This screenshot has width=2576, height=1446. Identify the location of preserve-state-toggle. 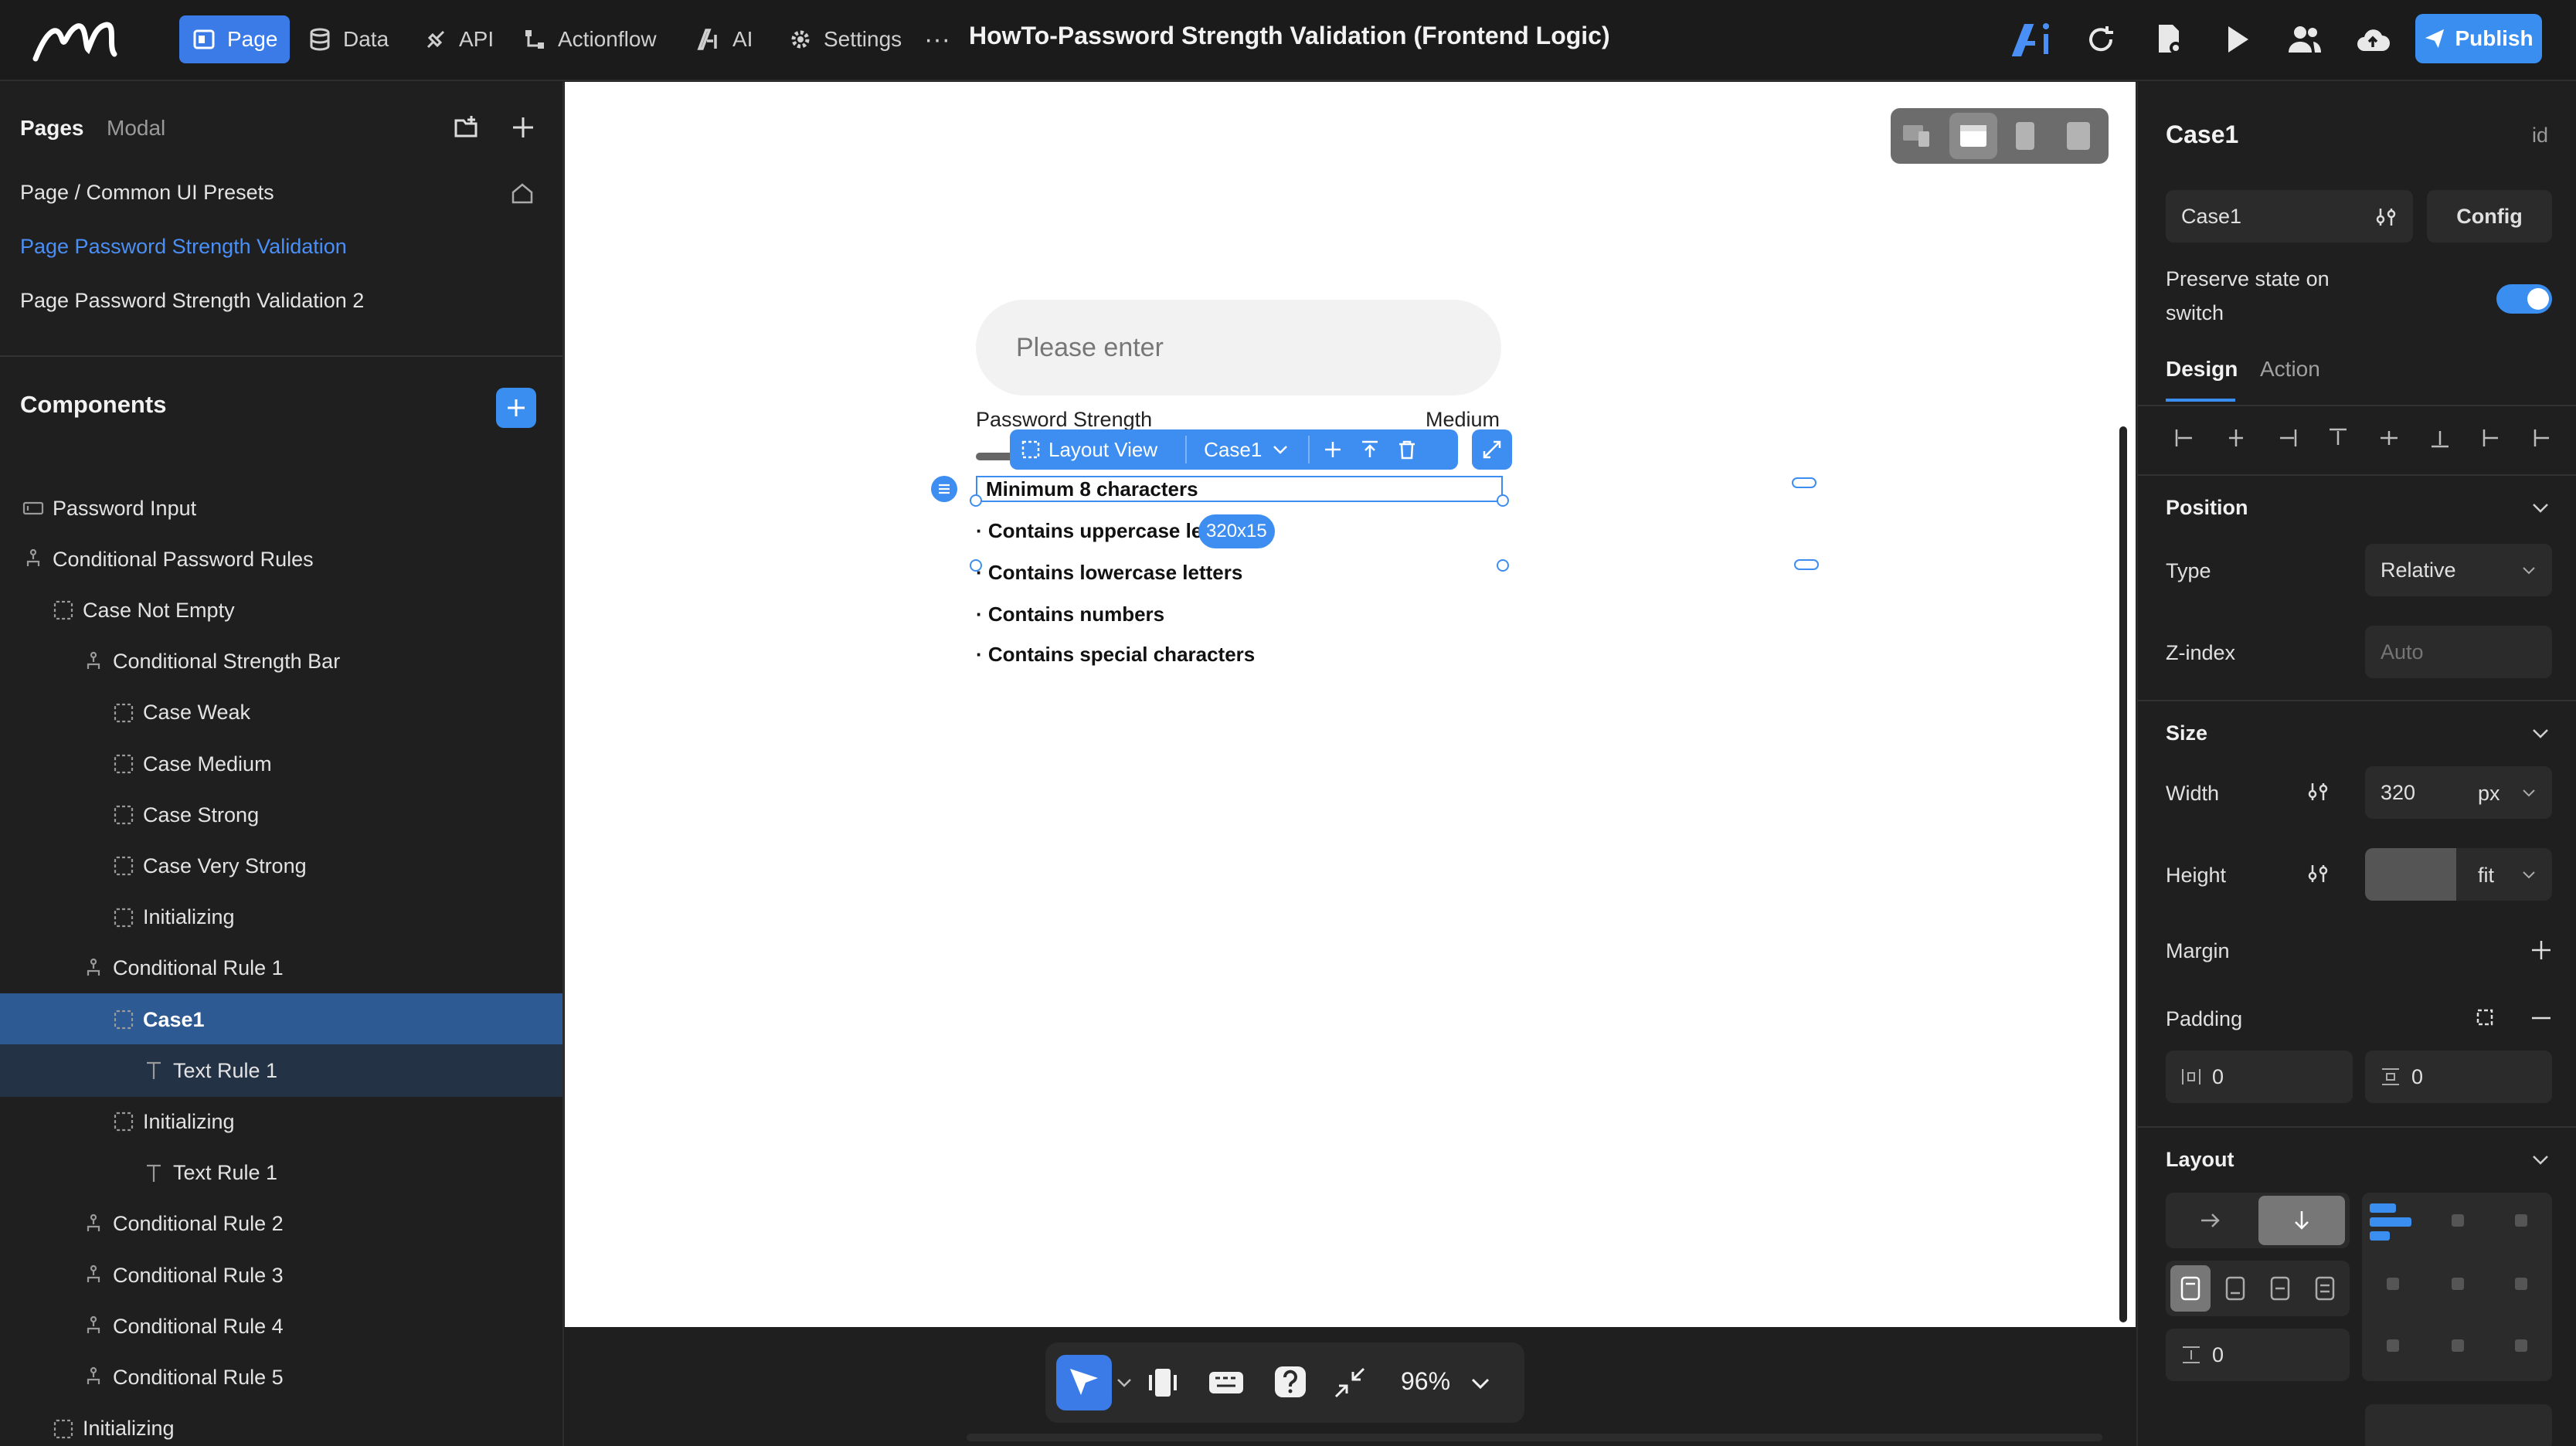
(2524, 299).